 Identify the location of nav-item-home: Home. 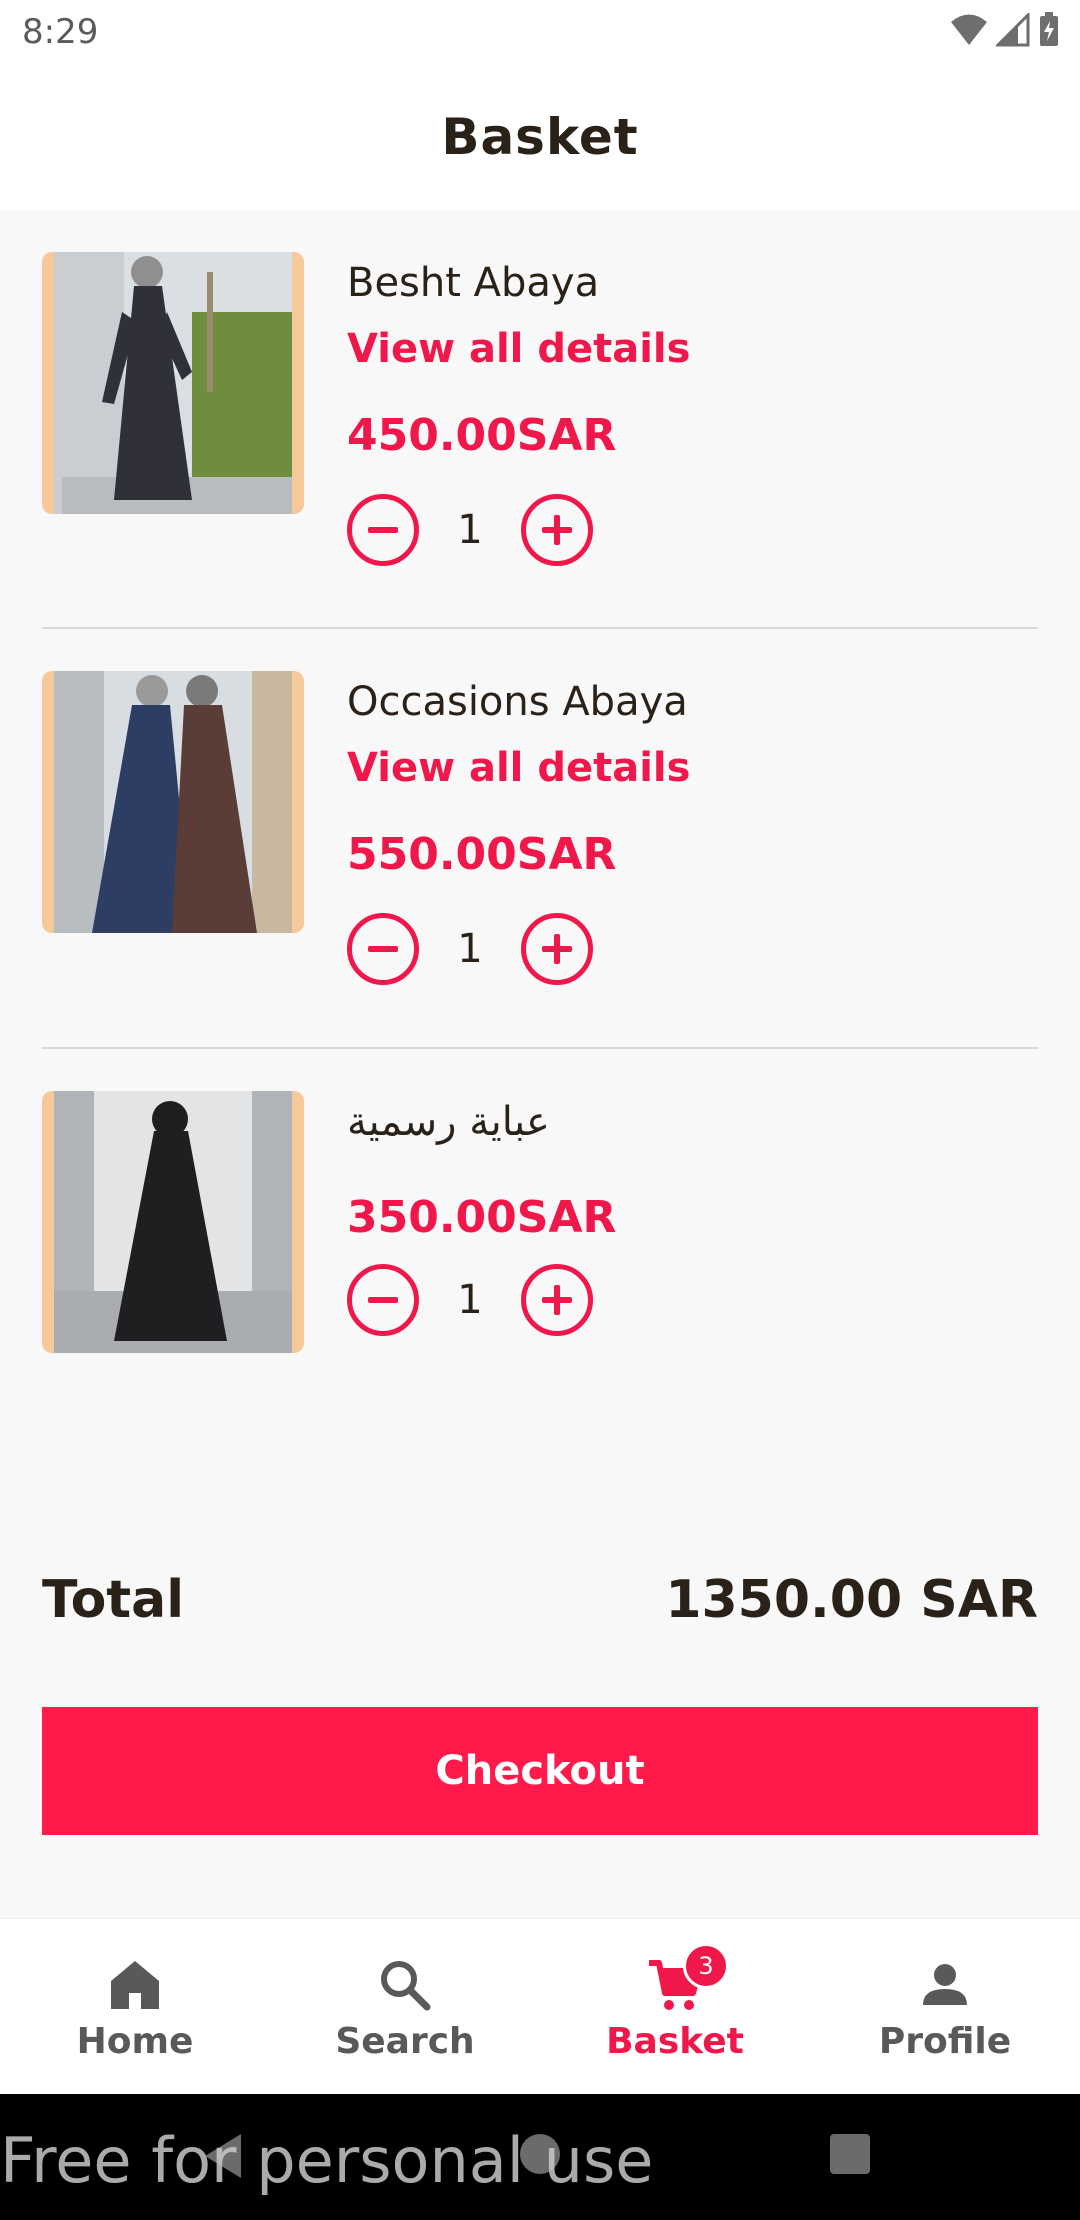
(135, 2006).